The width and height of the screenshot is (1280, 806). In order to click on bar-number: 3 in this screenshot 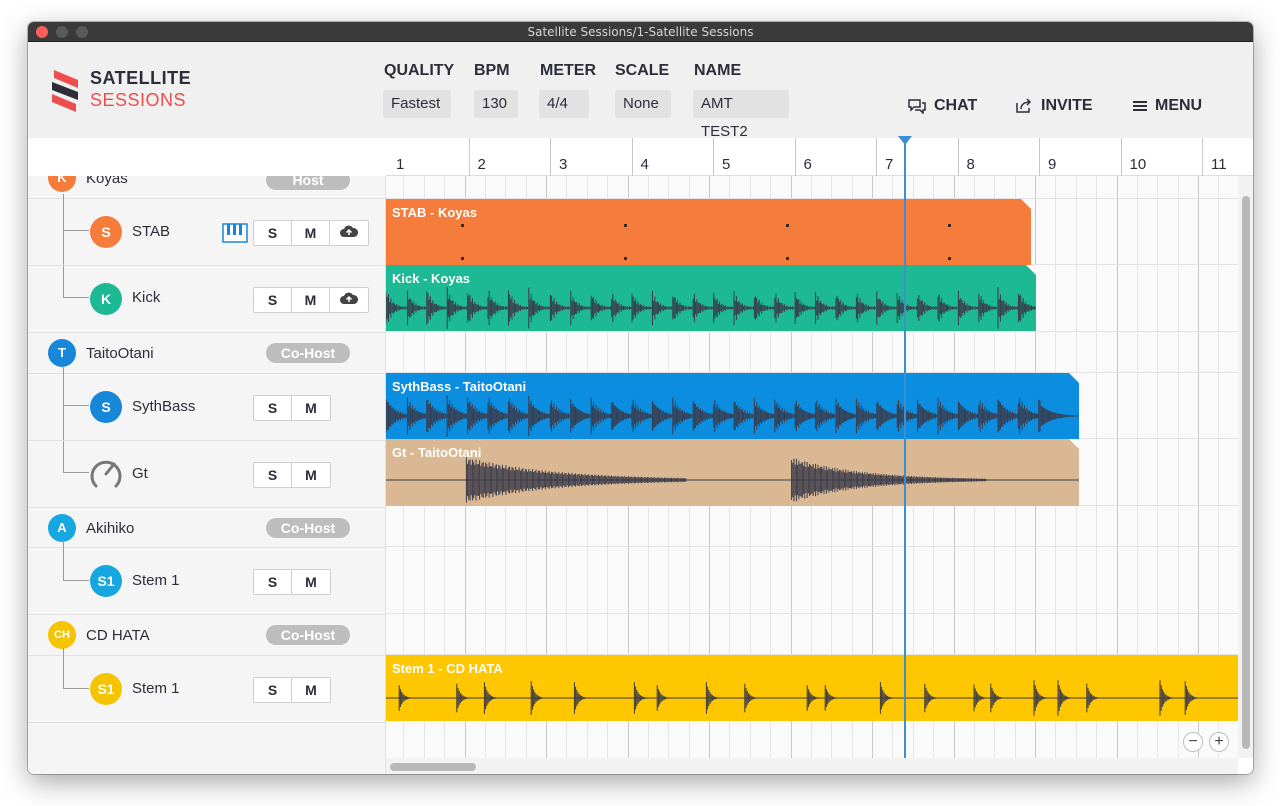, I will do `click(563, 164)`.